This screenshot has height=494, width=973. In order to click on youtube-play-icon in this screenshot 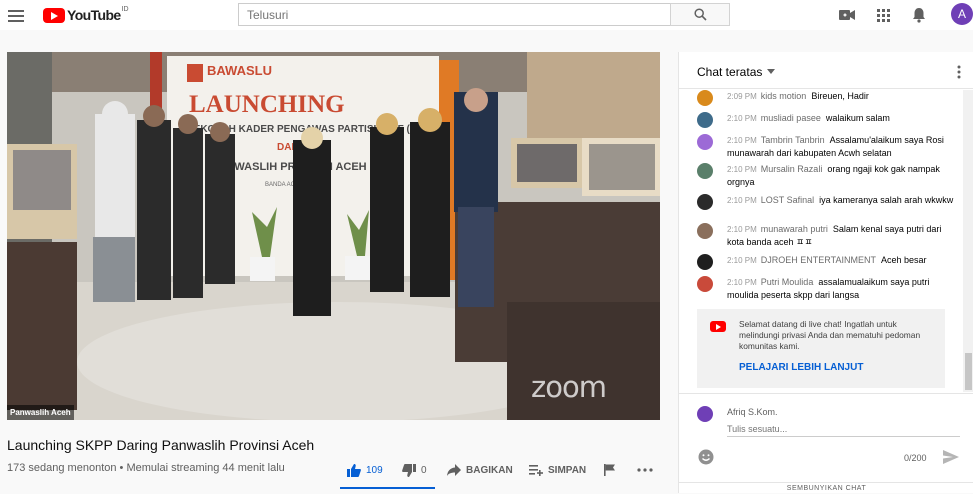, I will do `click(54, 15)`.